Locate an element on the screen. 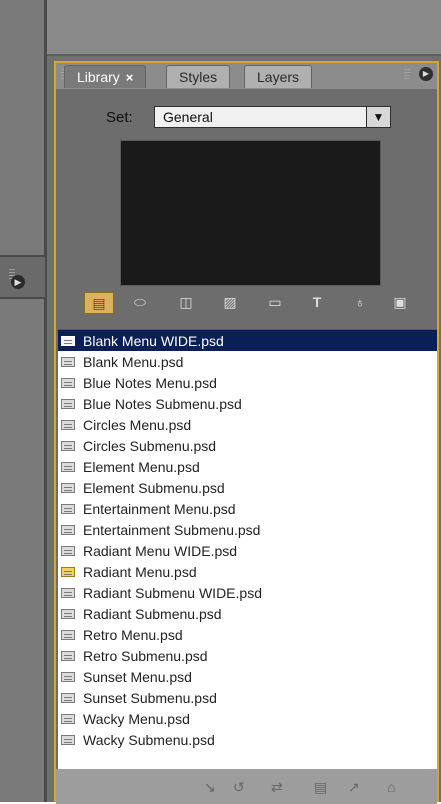 The image size is (441, 804). top-dock-area is located at coordinates (244, 28).